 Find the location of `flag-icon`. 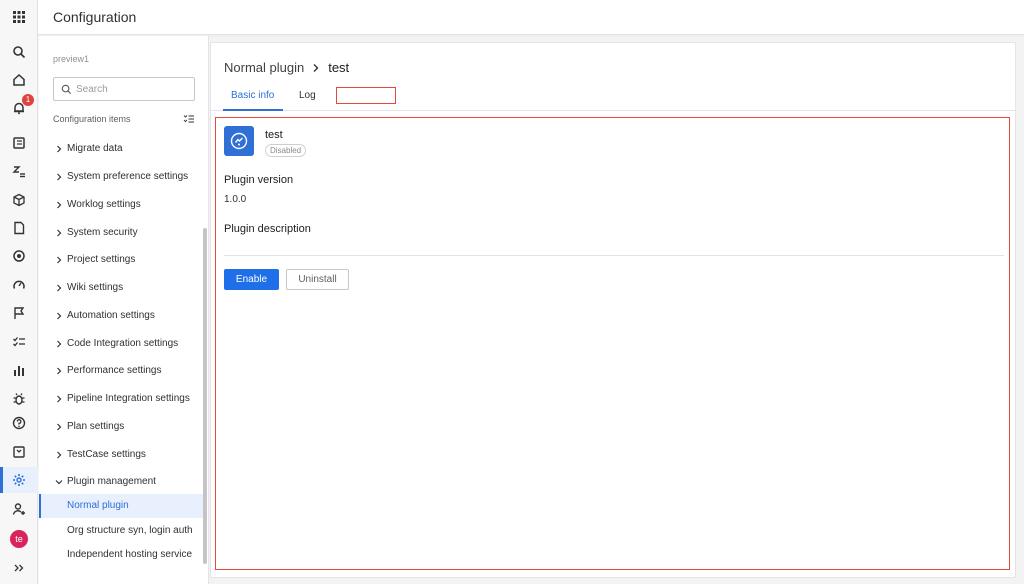

flag-icon is located at coordinates (19, 313).